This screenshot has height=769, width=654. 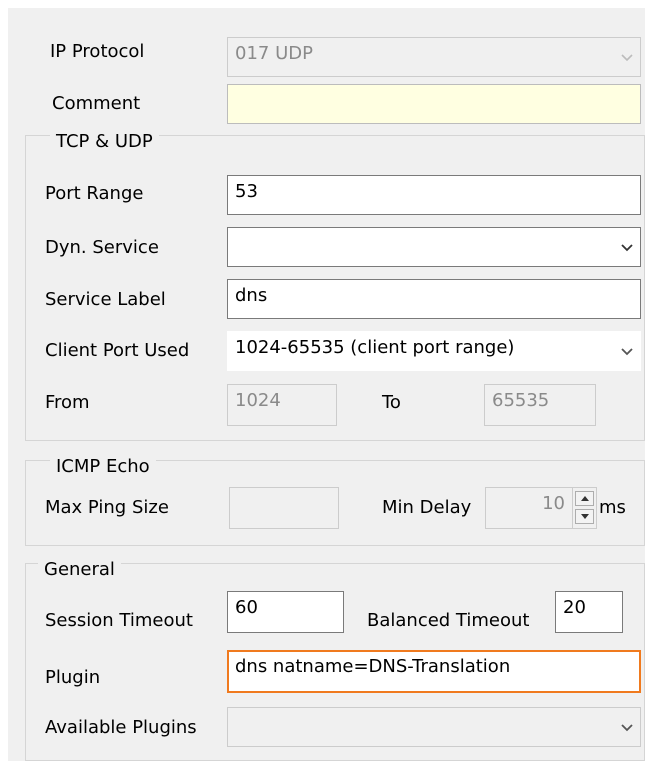 What do you see at coordinates (96, 103) in the screenshot?
I see `comment-label: Comment` at bounding box center [96, 103].